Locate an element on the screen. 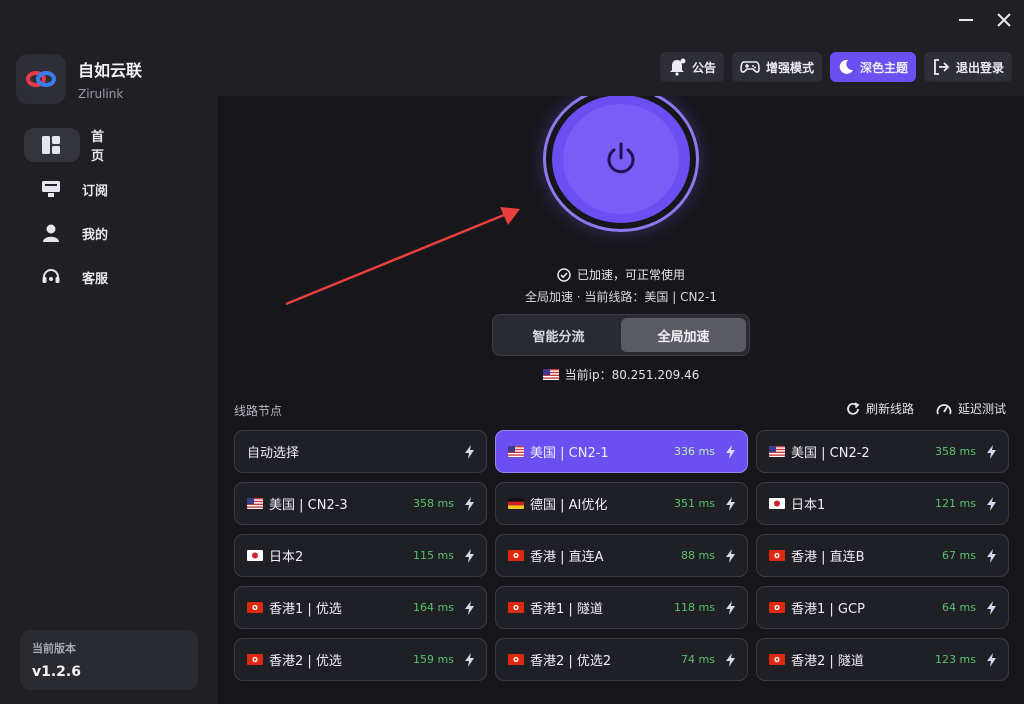  node-name: 美国 | CN2-1 is located at coordinates (569, 453).